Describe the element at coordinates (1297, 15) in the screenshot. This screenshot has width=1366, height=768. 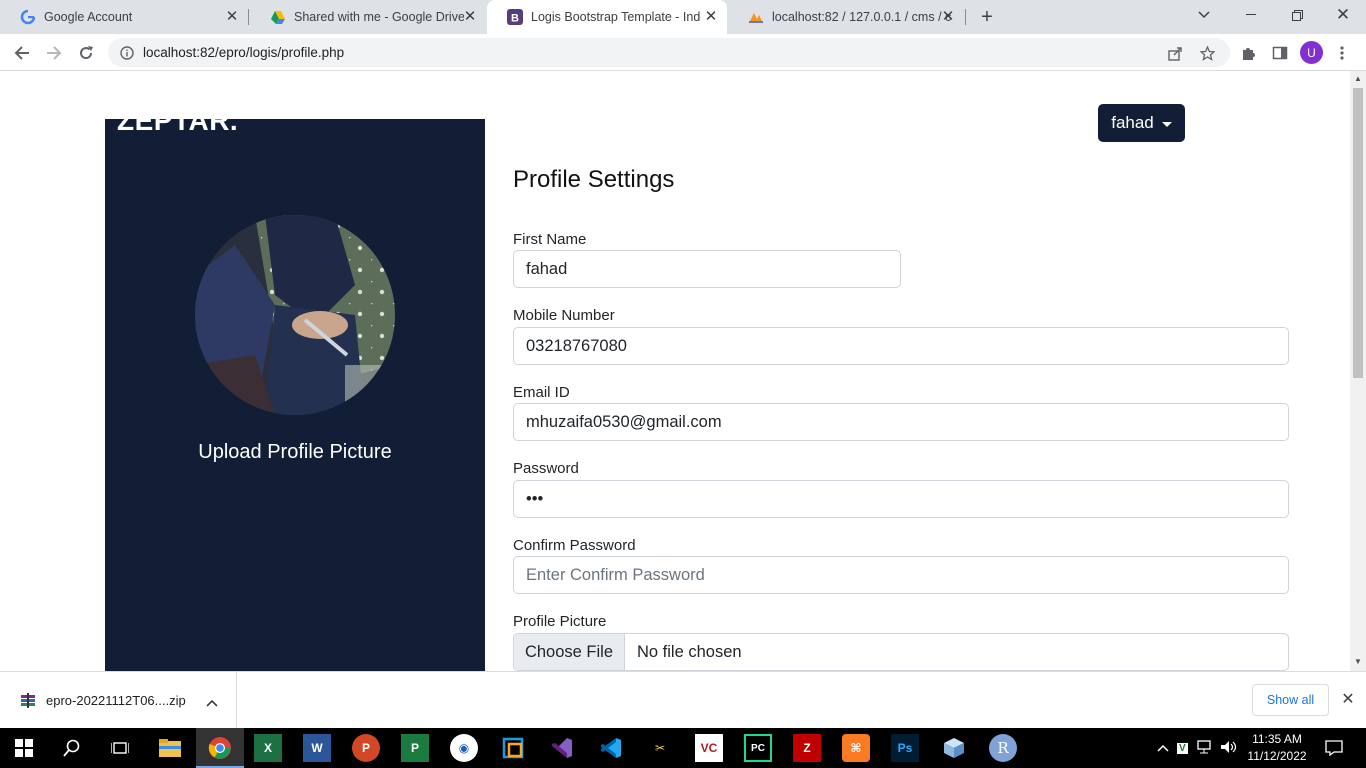
I see `restore-icon` at that location.